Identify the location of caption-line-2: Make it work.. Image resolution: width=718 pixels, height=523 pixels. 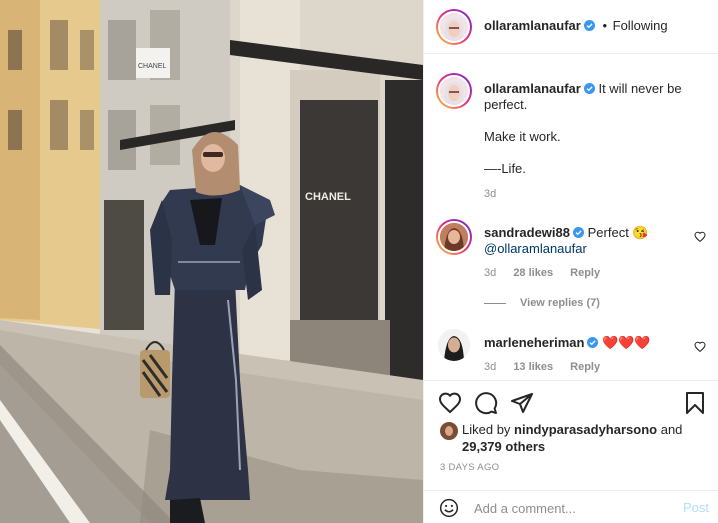
(522, 136).